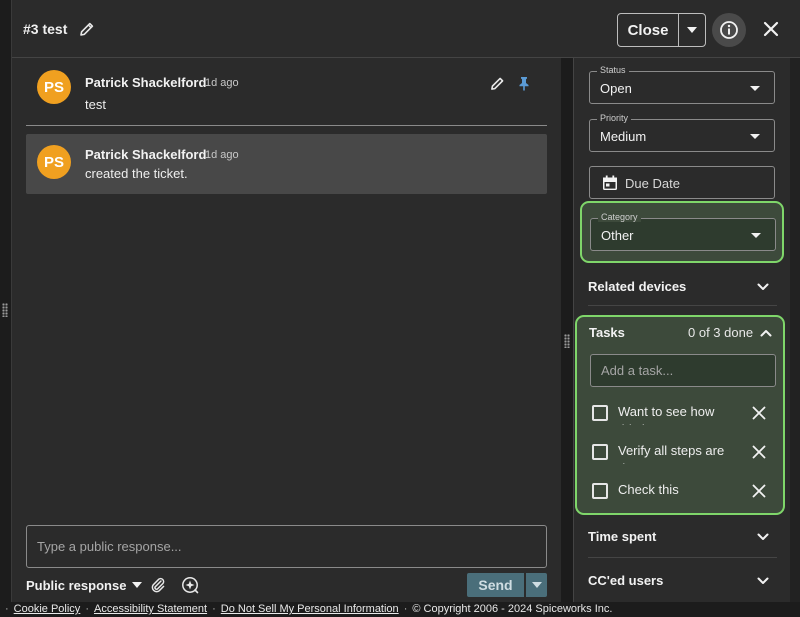 This screenshot has height=617, width=800. Describe the element at coordinates (76, 585) in the screenshot. I see `response-type-label: Public response` at that location.